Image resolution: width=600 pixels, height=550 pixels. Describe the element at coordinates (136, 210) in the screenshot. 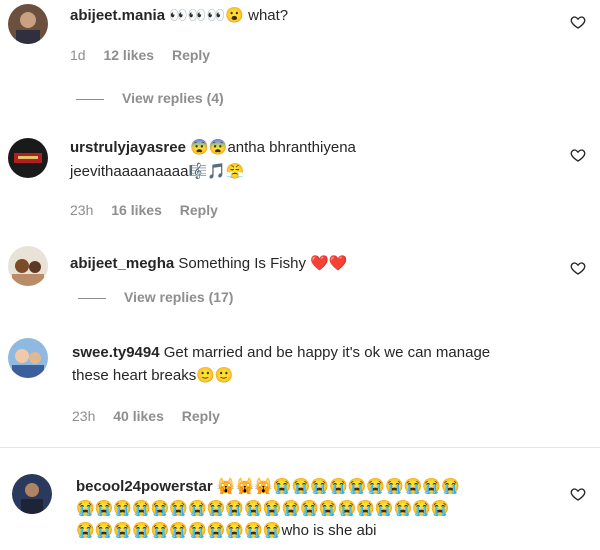

I see `comment-likes: 16 likes` at that location.